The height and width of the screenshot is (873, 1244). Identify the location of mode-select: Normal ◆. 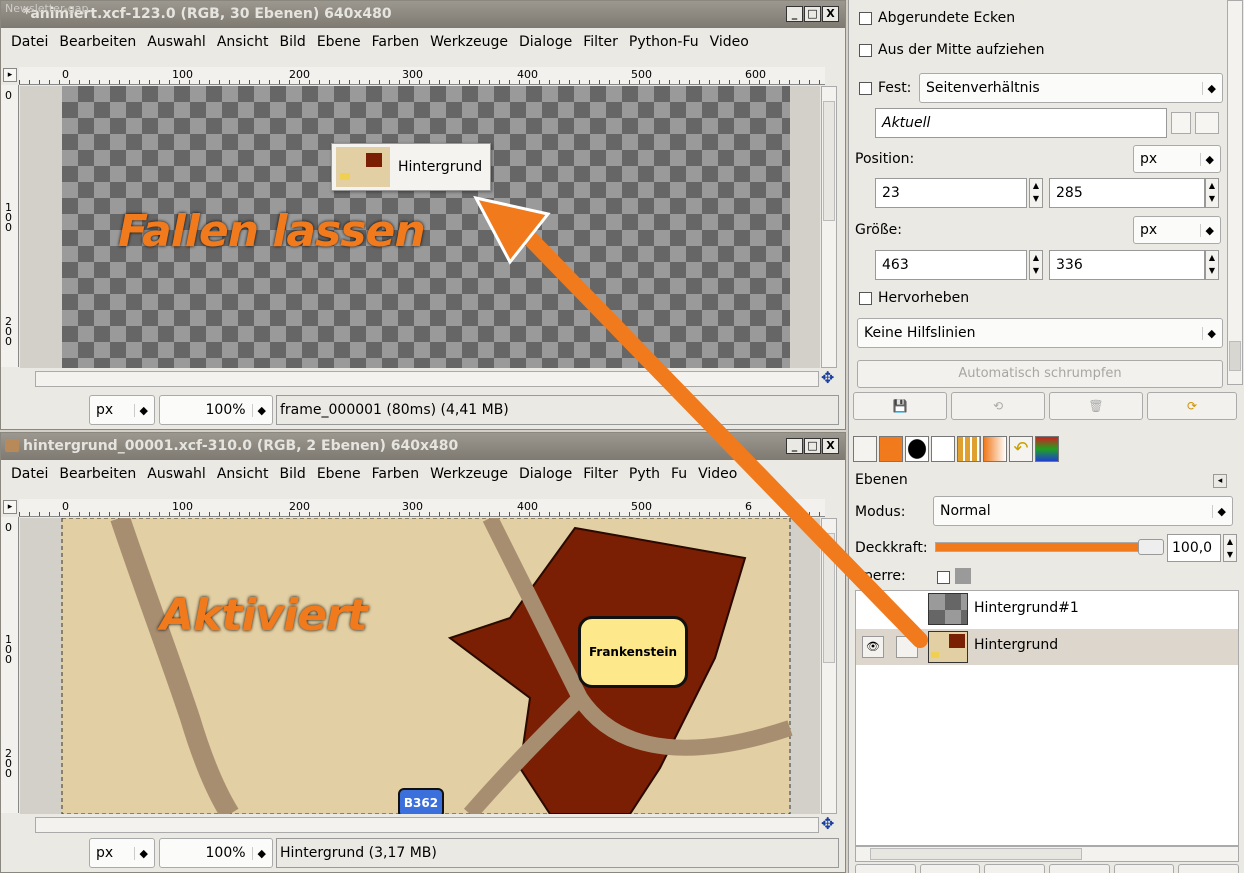
(1083, 511).